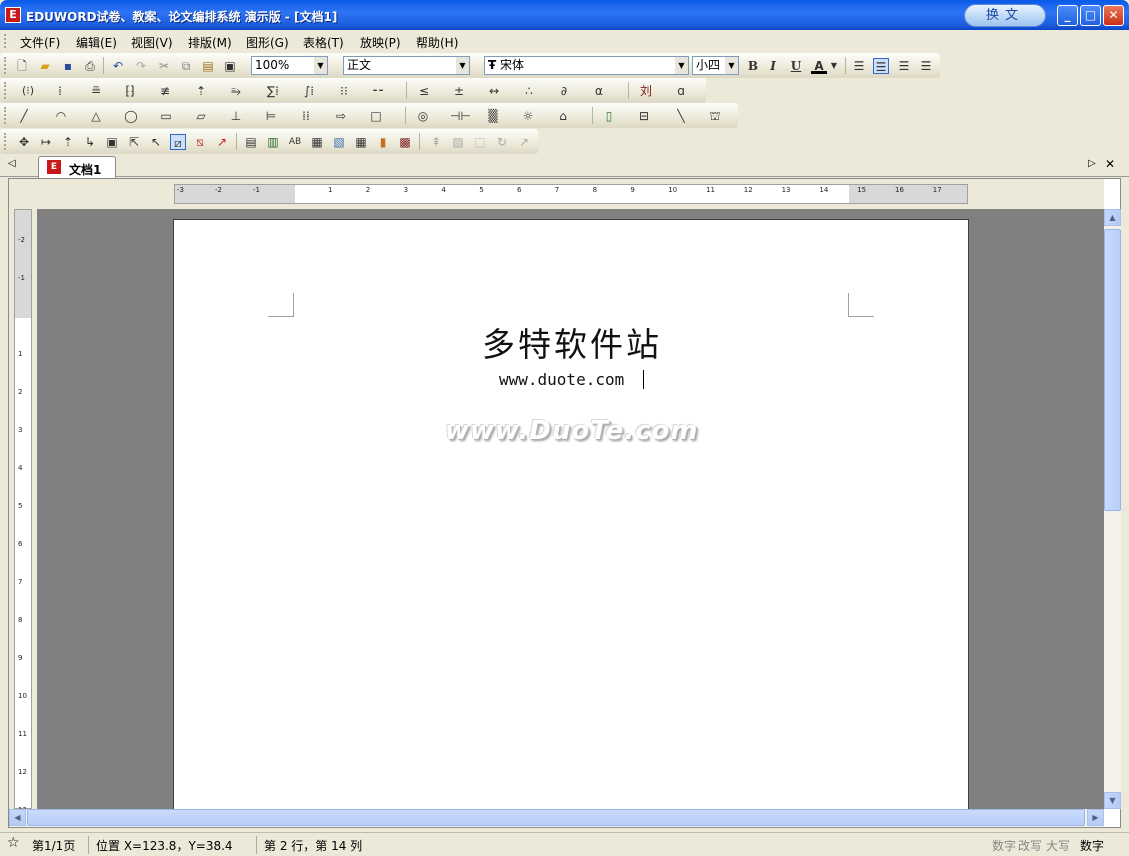  Describe the element at coordinates (23, 511) in the screenshot. I see `vertical-ruler: -2-112345678910111213` at that location.